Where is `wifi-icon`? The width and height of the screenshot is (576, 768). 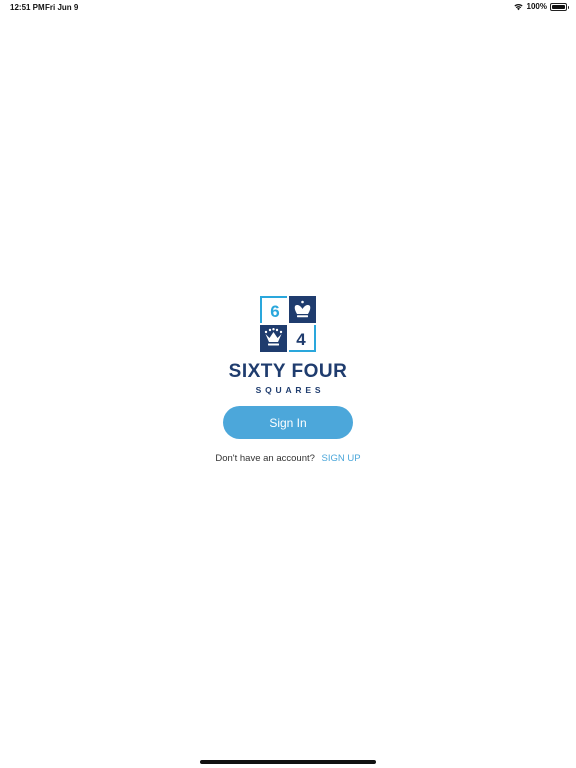 wifi-icon is located at coordinates (518, 7).